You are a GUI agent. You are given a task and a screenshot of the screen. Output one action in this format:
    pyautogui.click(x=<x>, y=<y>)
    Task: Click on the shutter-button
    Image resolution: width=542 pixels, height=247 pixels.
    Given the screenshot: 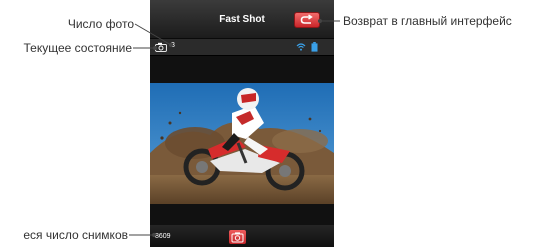 What is the action you would take?
    pyautogui.click(x=237, y=237)
    